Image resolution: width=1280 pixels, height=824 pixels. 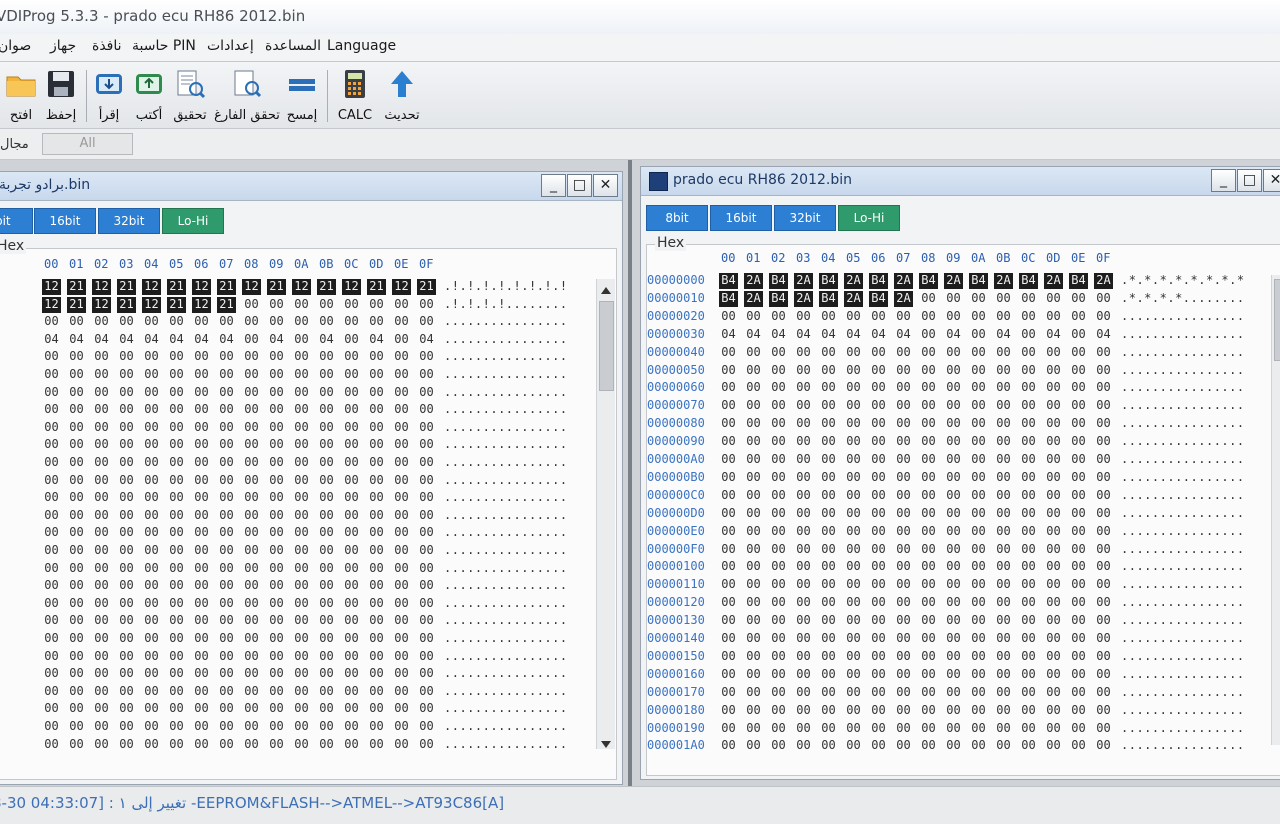 What do you see at coordinates (16, 221) in the screenshot?
I see `8bit-button: 8bit` at bounding box center [16, 221].